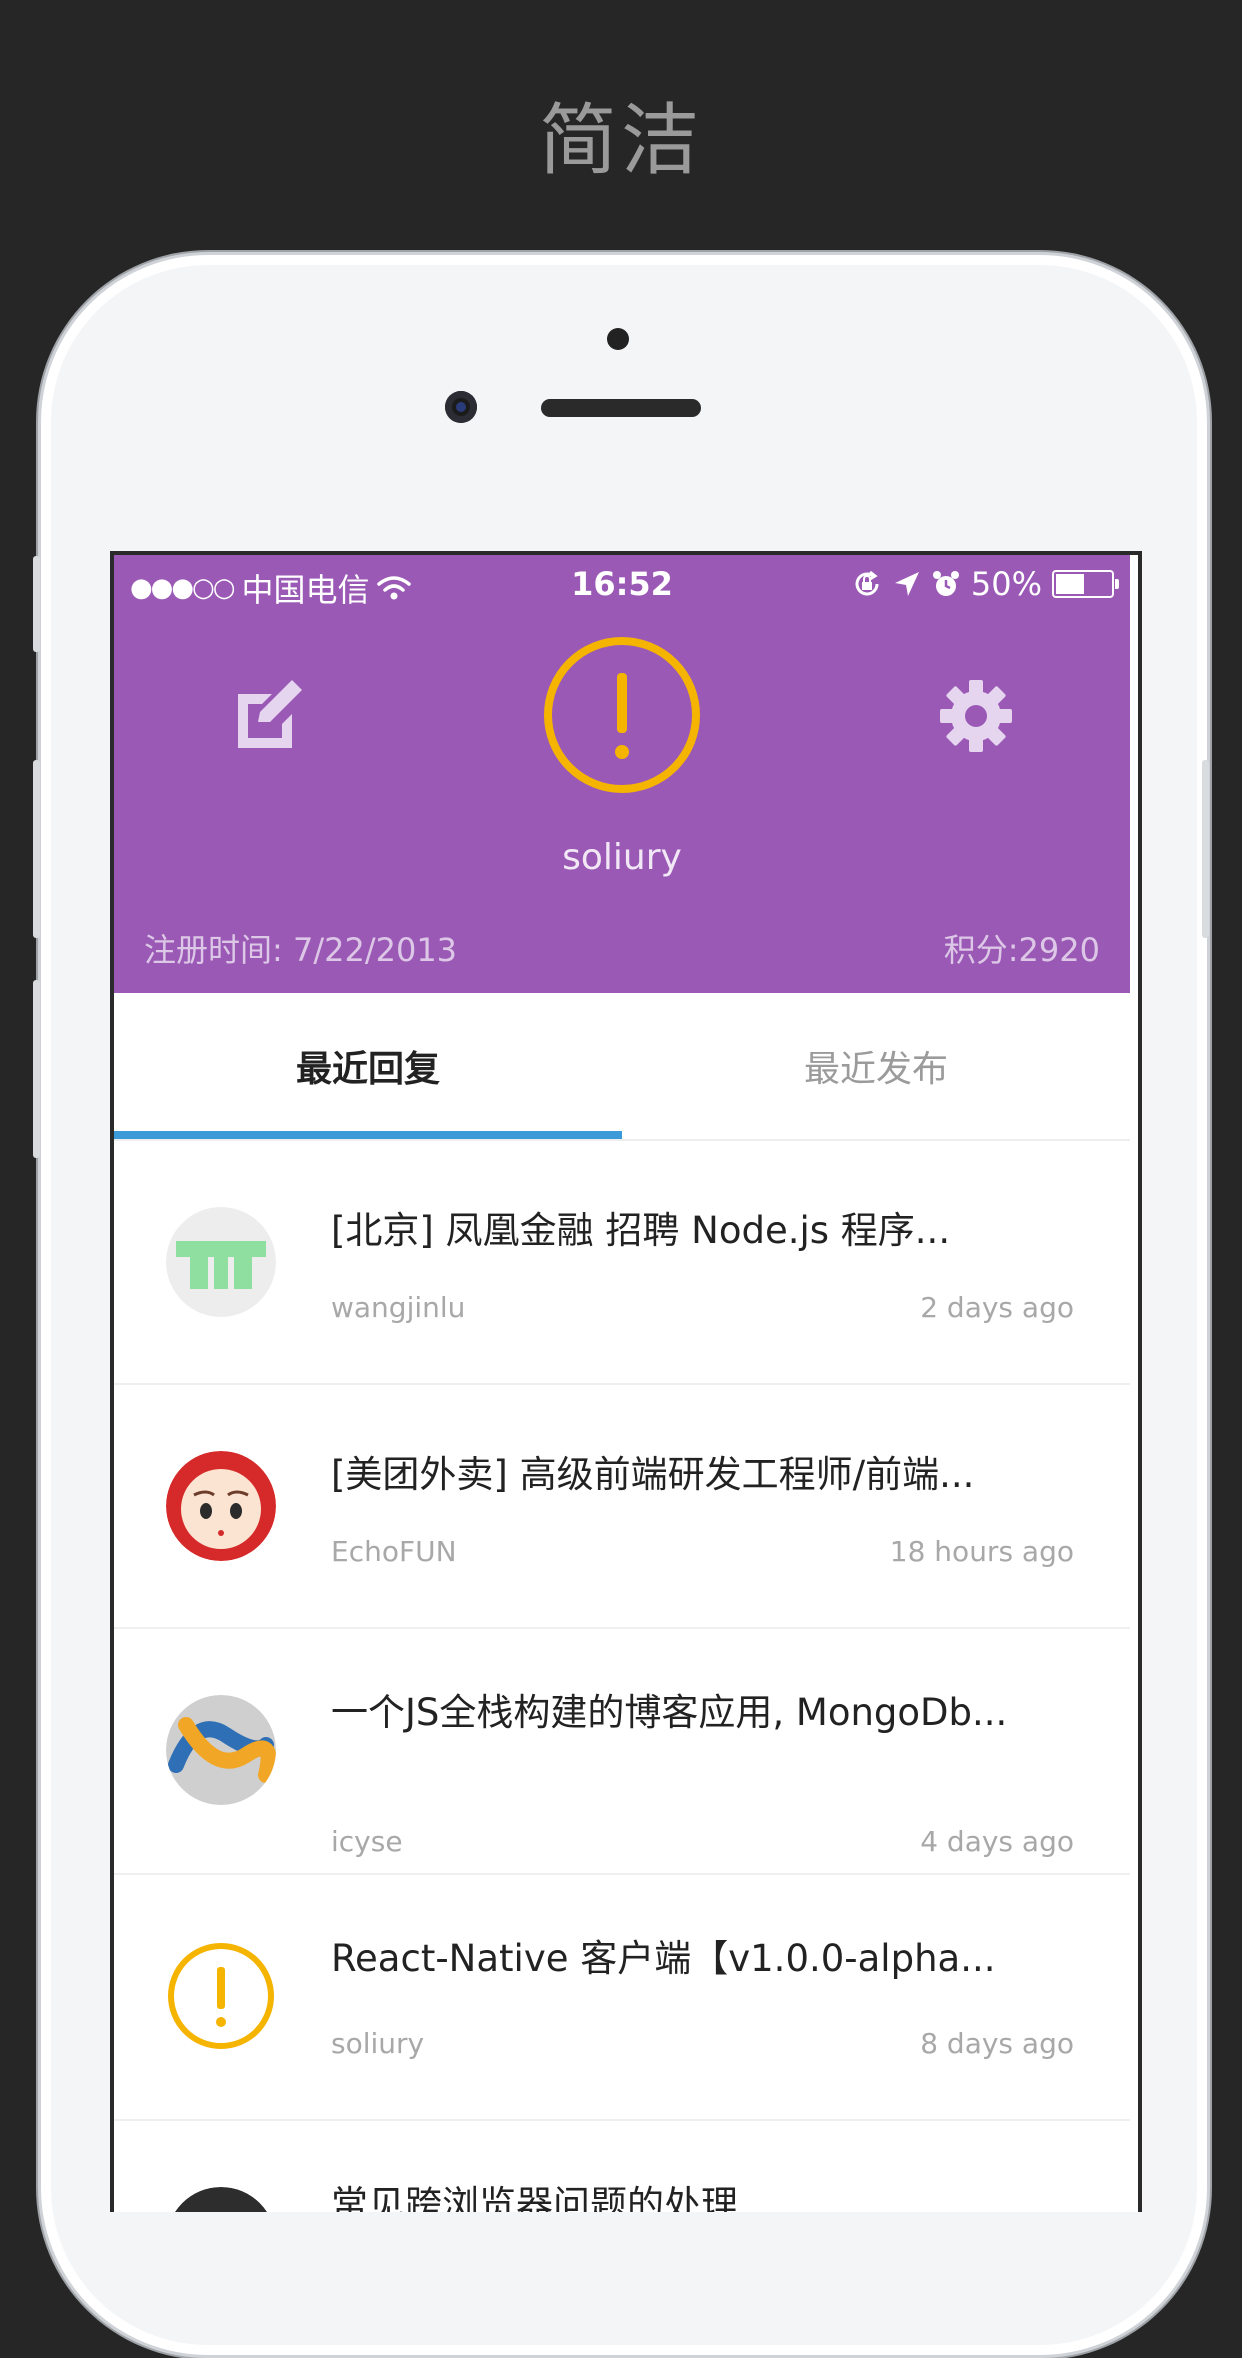 The image size is (1242, 2358). I want to click on battery-percent: 50%, so click(1006, 584).